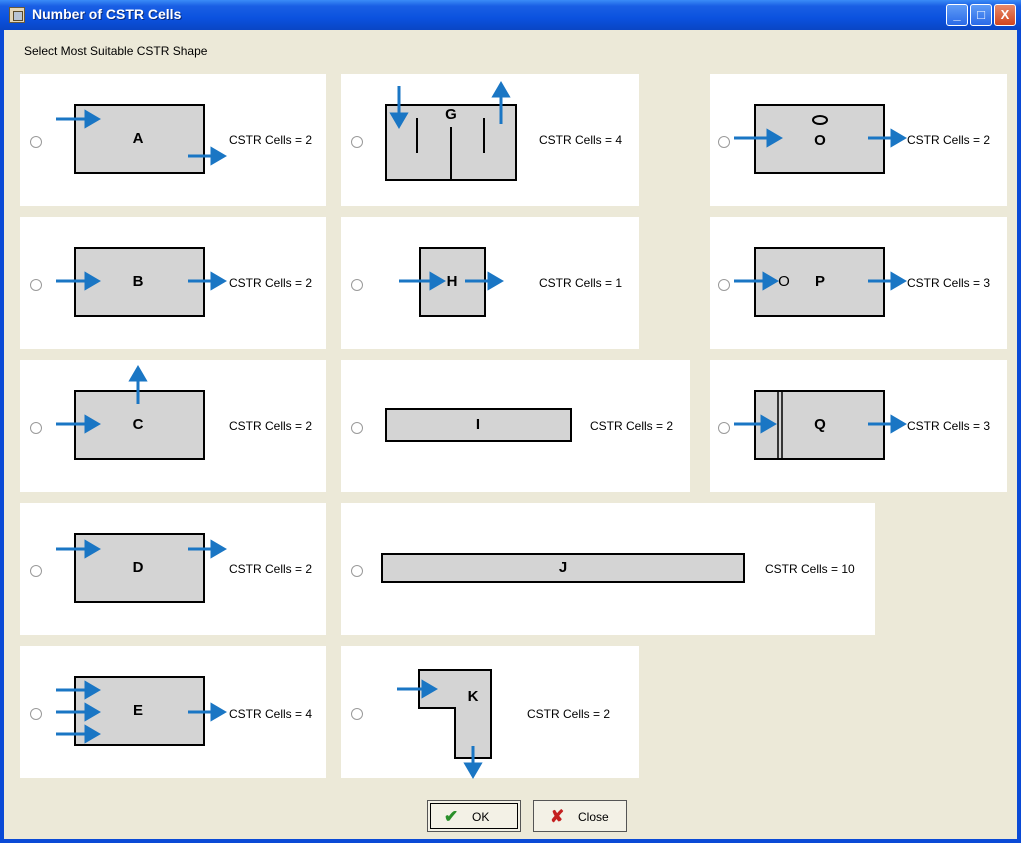 The height and width of the screenshot is (843, 1021). Describe the element at coordinates (451, 816) in the screenshot. I see `check-icon: ✔` at that location.